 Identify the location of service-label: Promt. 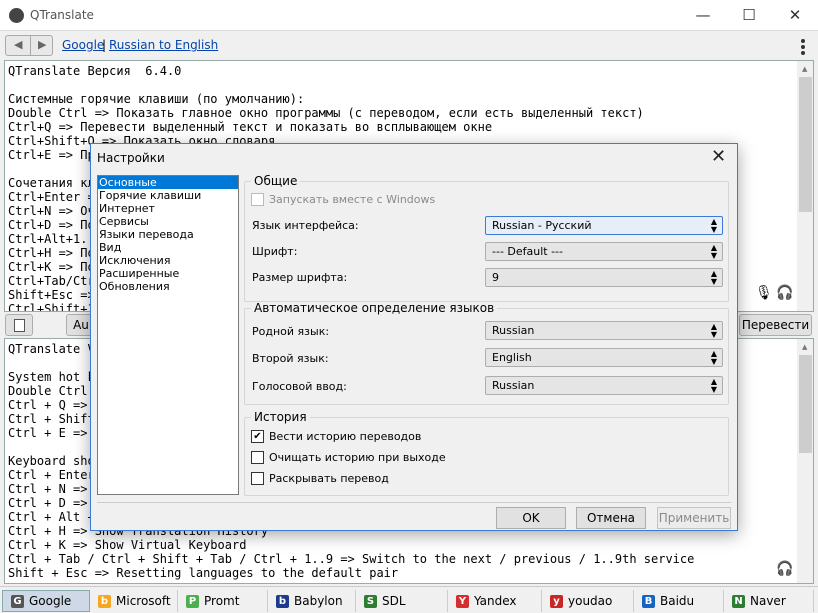
(222, 601).